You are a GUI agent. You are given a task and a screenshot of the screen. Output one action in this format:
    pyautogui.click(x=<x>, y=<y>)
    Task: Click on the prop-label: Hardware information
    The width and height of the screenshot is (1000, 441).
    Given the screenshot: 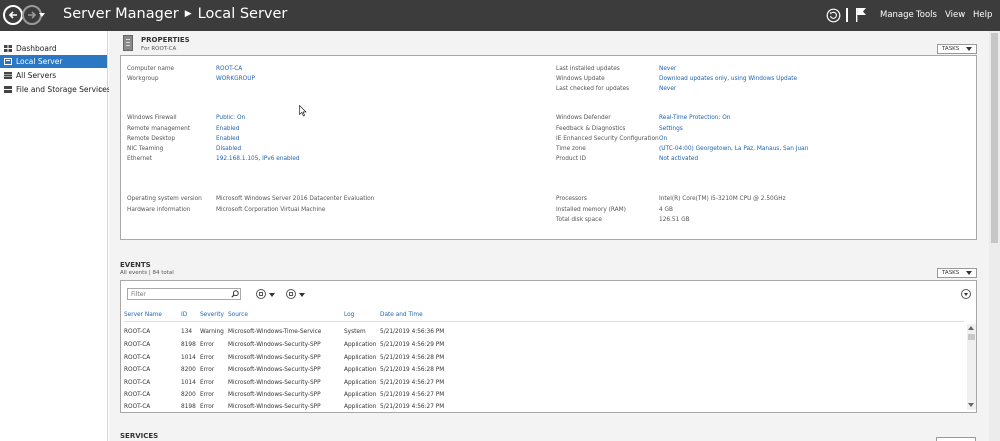 What is the action you would take?
    pyautogui.click(x=159, y=210)
    